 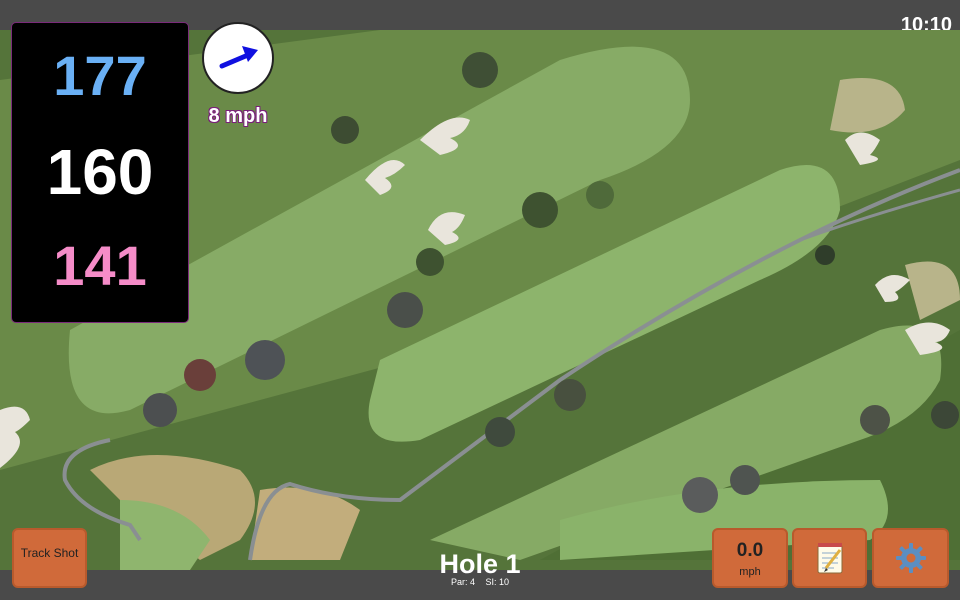 I want to click on speed-value: 0.0, so click(x=750, y=550).